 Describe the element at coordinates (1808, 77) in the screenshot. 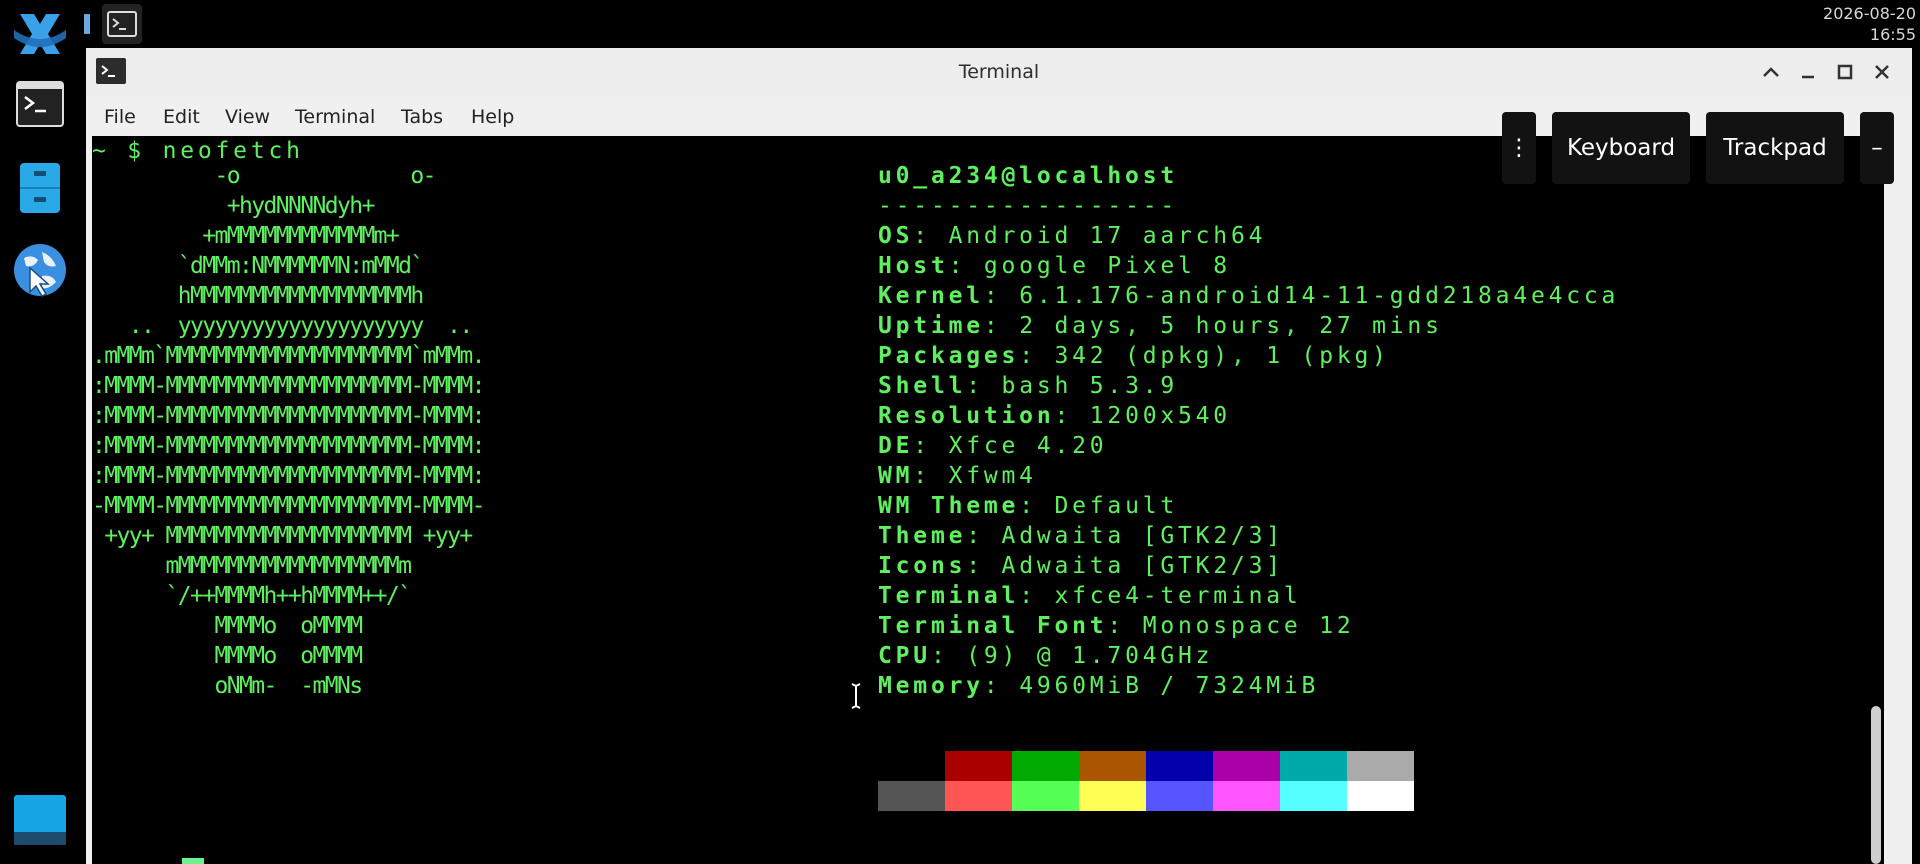

I see `minimize-icon` at that location.